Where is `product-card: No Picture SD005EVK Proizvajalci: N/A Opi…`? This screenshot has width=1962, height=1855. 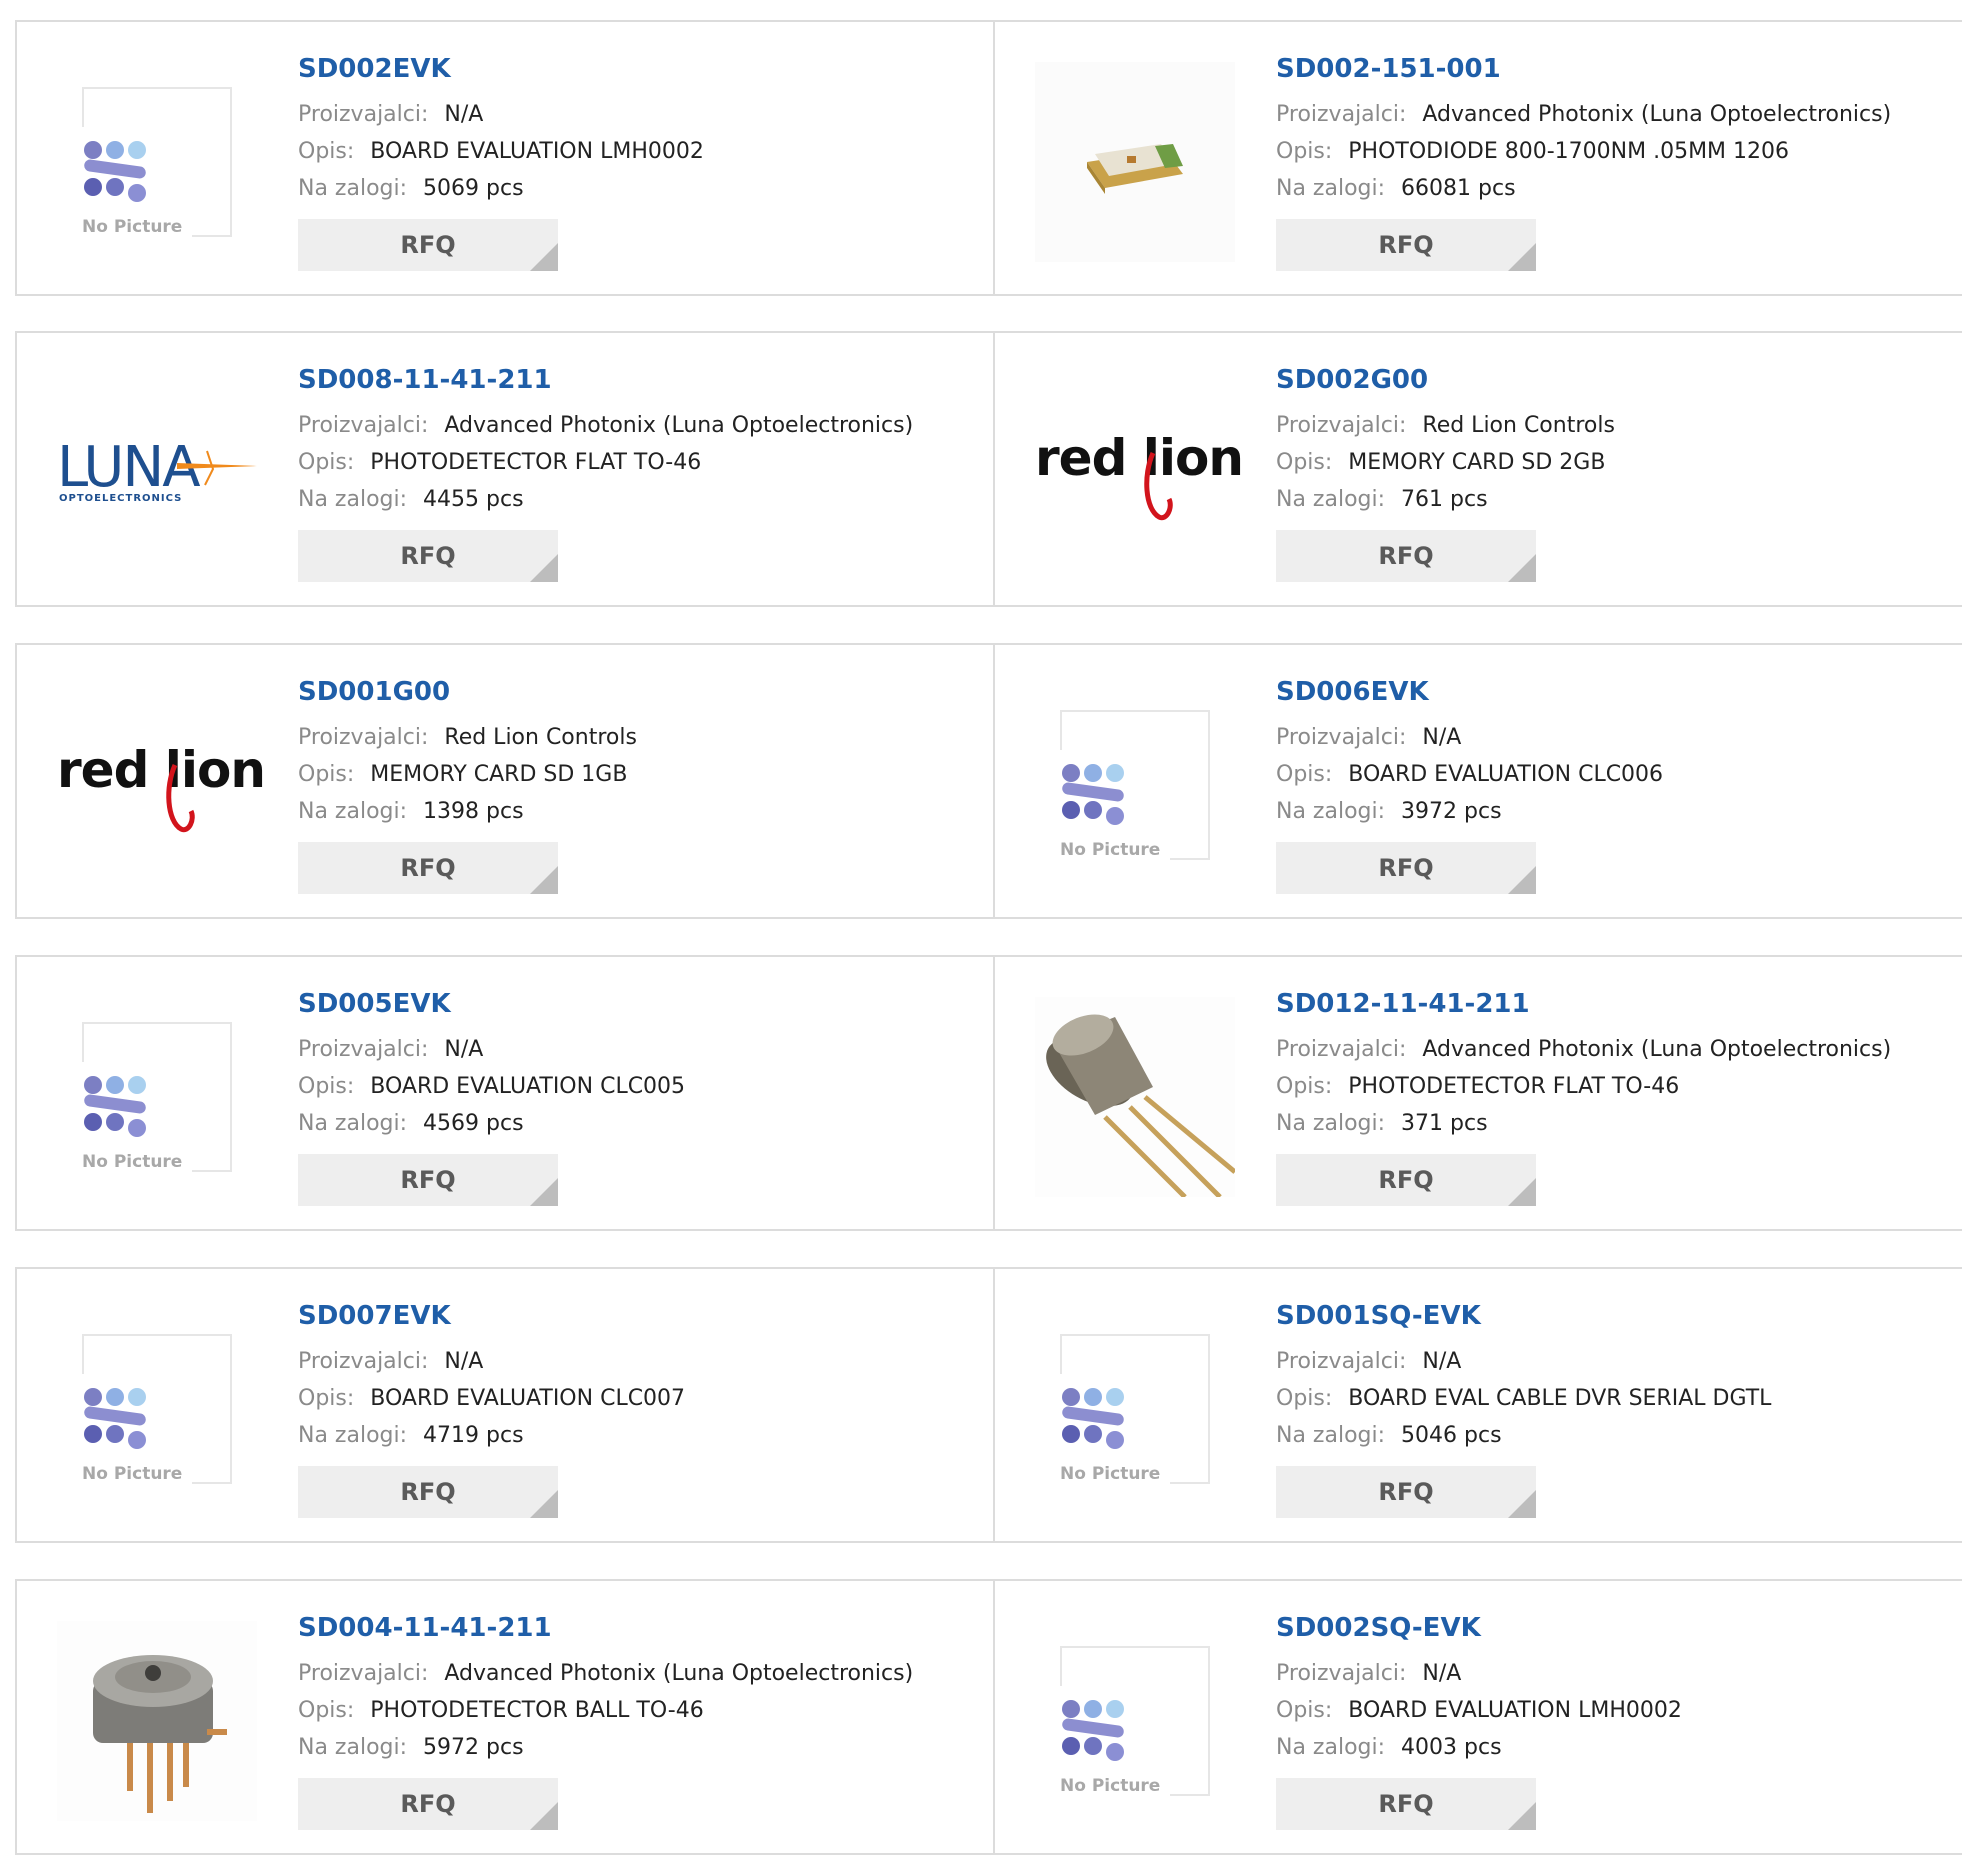 product-card: No Picture SD005EVK Proizvajalci: N/A Opi… is located at coordinates (504, 1093).